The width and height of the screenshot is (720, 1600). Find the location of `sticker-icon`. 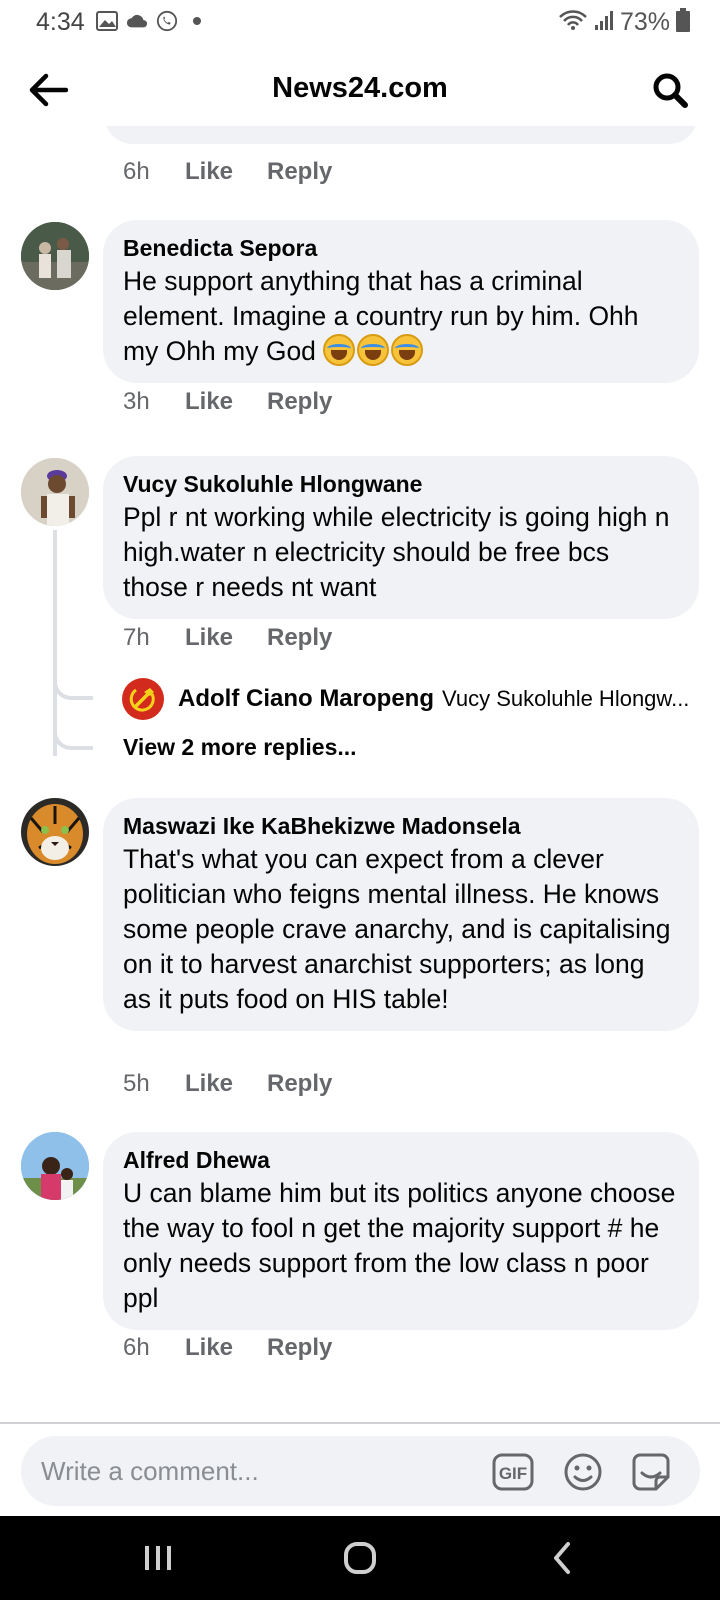

sticker-icon is located at coordinates (651, 1472).